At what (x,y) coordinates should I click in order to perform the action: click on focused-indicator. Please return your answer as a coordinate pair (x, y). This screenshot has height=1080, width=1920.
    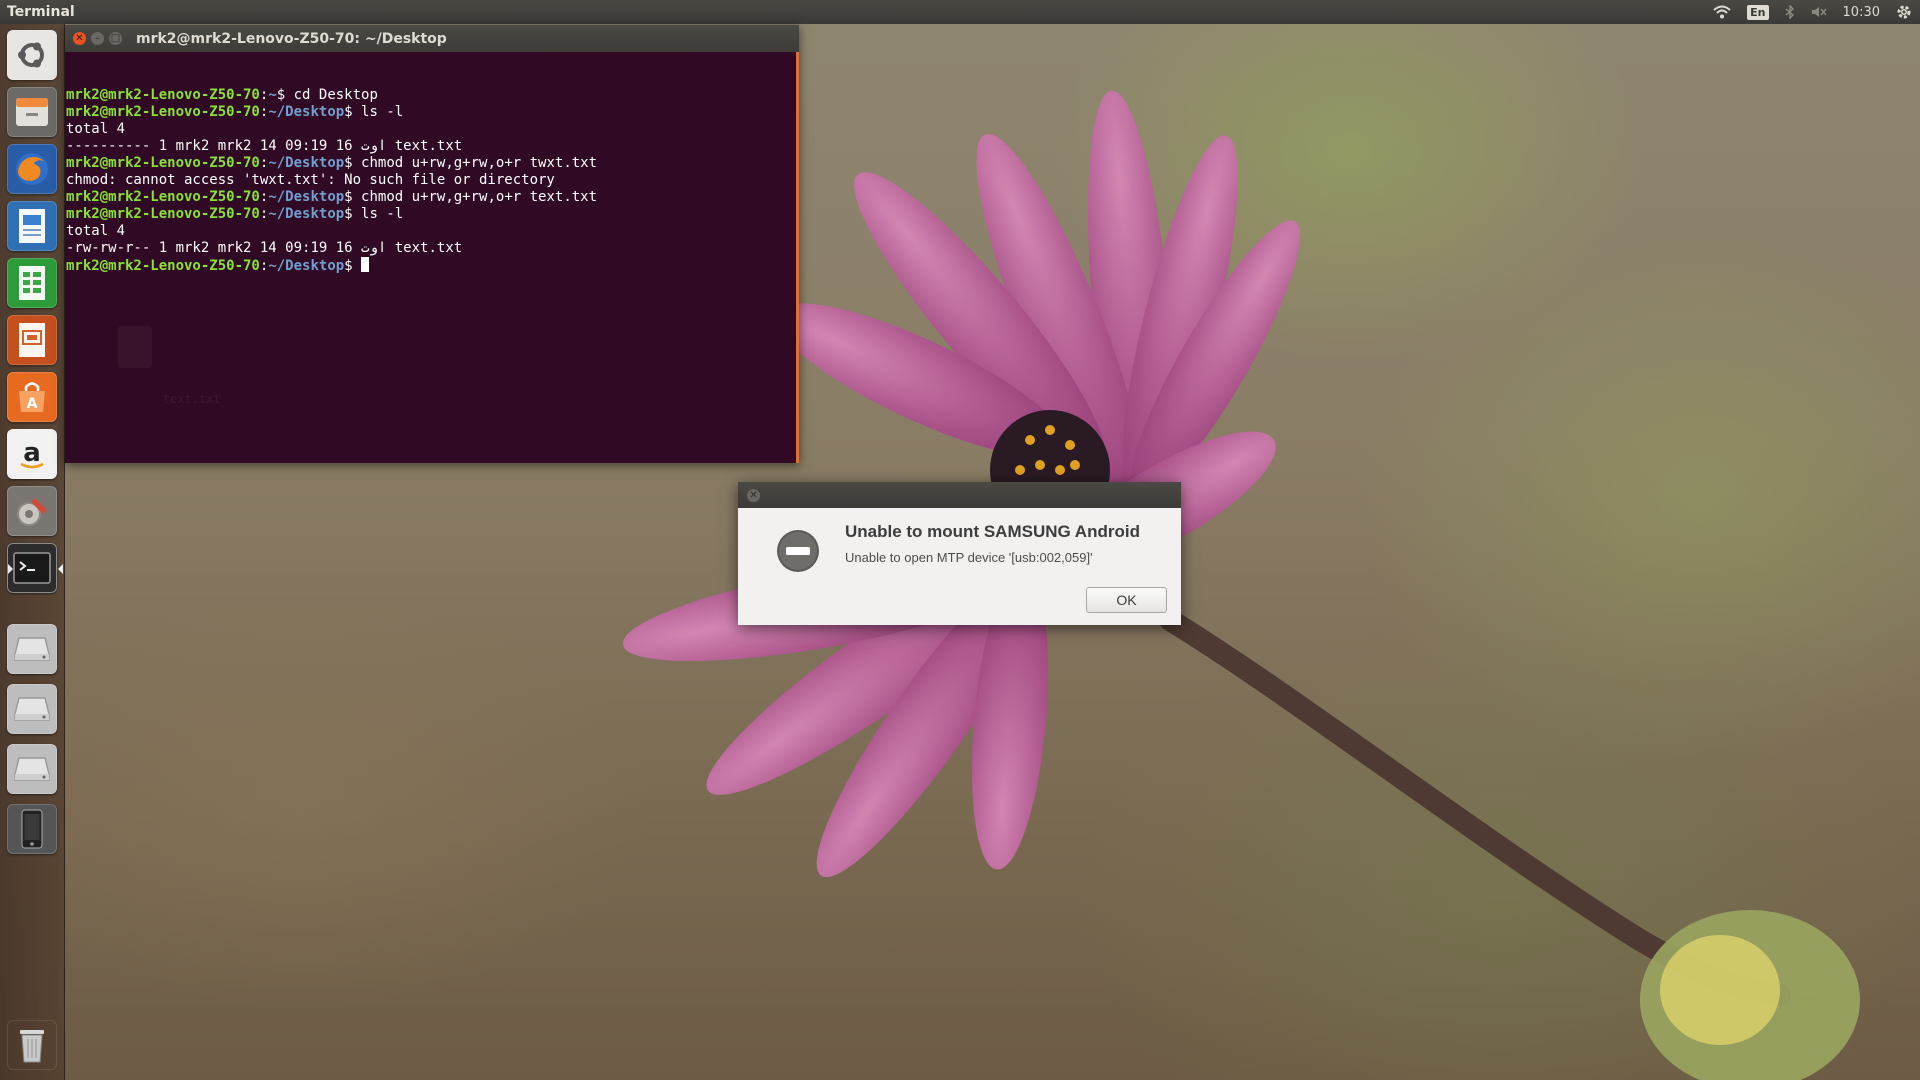
    Looking at the image, I should click on (60, 569).